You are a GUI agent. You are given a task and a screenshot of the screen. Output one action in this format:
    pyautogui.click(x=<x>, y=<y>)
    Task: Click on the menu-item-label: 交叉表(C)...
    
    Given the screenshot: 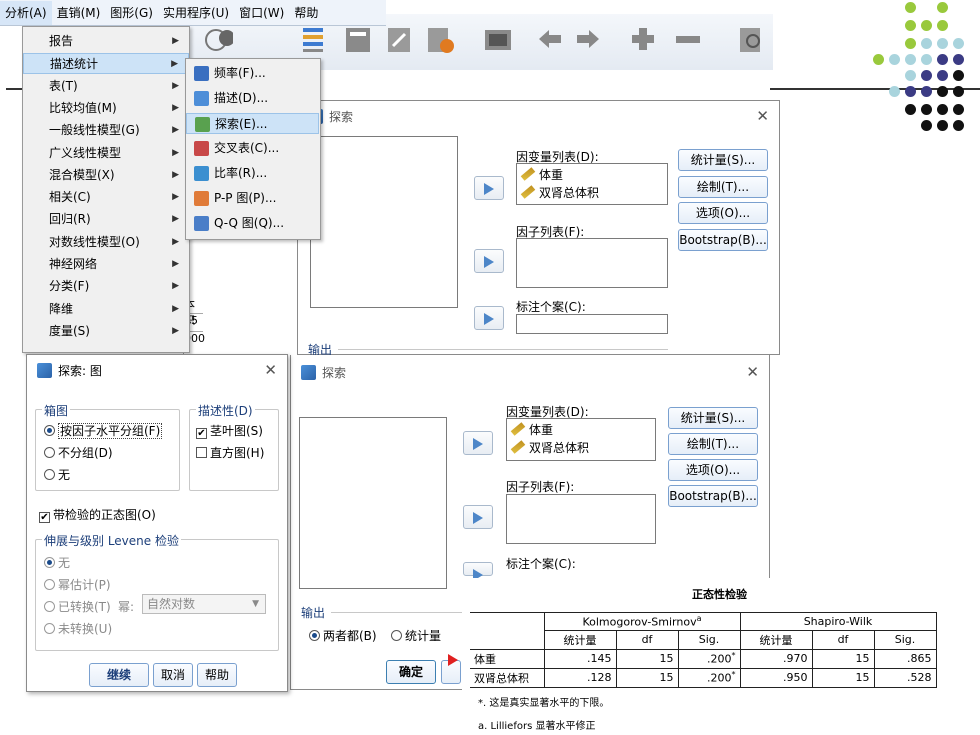 What is the action you would take?
    pyautogui.click(x=247, y=148)
    